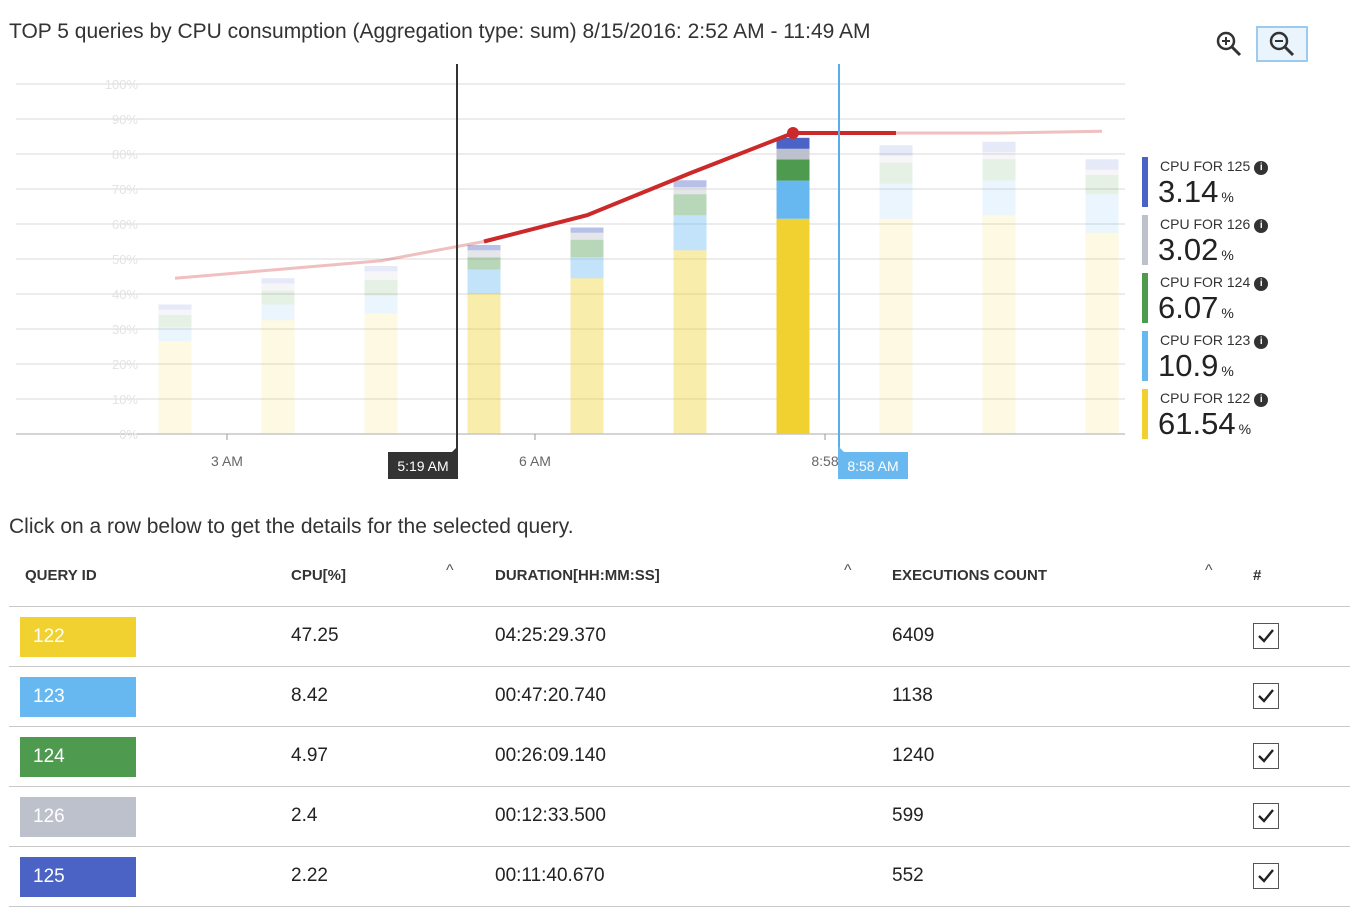 The width and height of the screenshot is (1350, 910). What do you see at coordinates (872, 466) in the screenshot?
I see `selection-end-label: 8:58 AM` at bounding box center [872, 466].